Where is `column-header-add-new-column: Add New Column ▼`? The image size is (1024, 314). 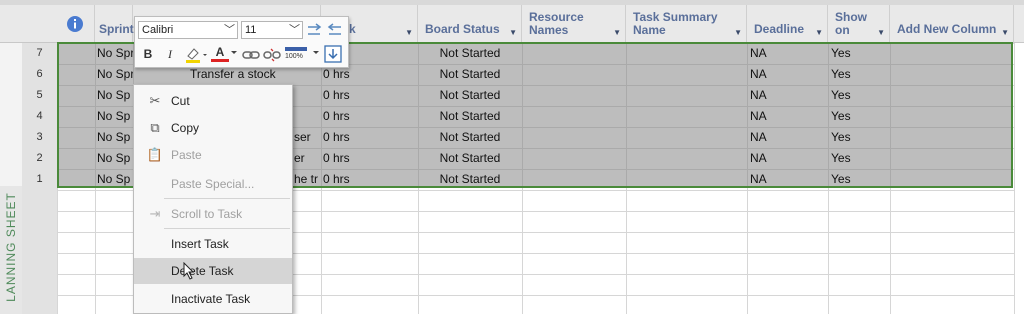
column-header-add-new-column: Add New Column ▼ is located at coordinates (952, 24).